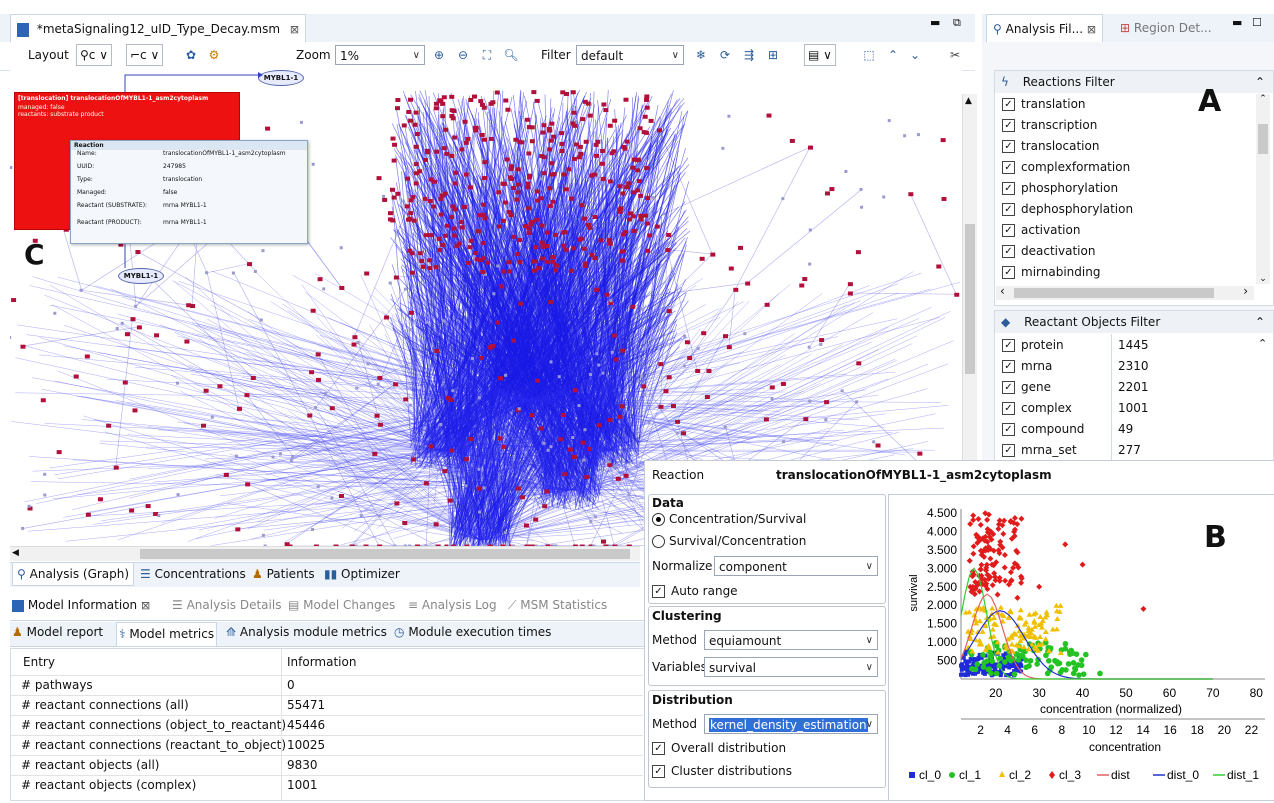  What do you see at coordinates (327, 705) in the screenshot?
I see `table-row: # reactant connections (all)55471` at bounding box center [327, 705].